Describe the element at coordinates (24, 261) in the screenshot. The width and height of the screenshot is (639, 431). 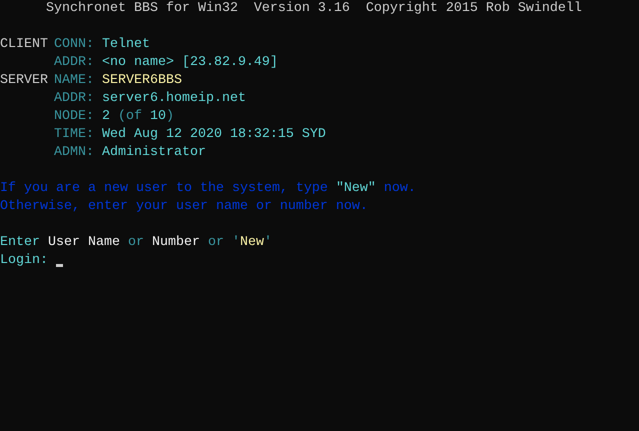
I see `login-label: Login:` at that location.